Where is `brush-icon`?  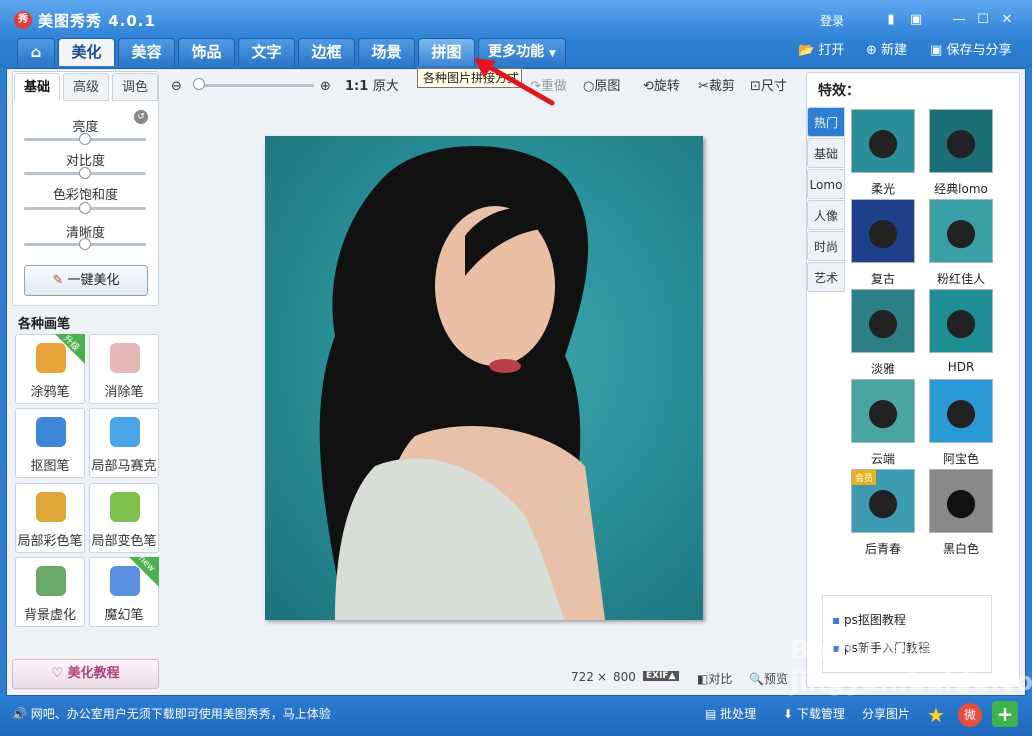 brush-icon is located at coordinates (51, 507).